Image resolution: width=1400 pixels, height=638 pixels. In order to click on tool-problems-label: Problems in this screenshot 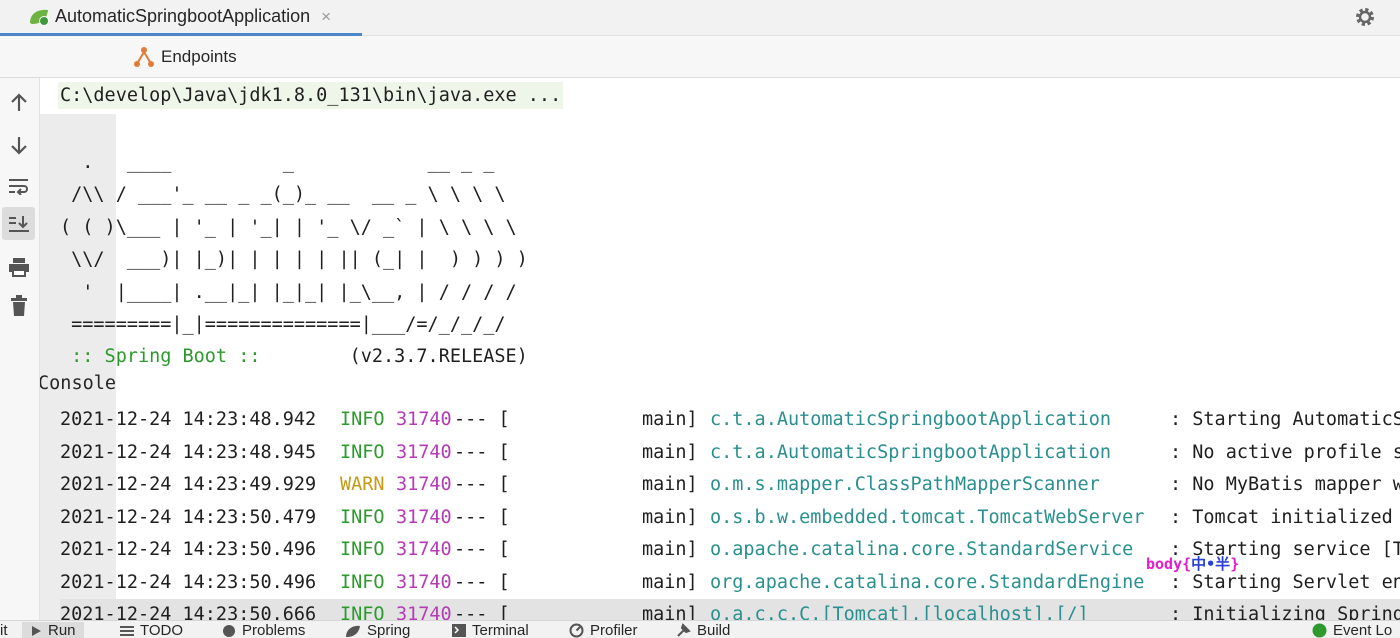, I will do `click(274, 630)`.